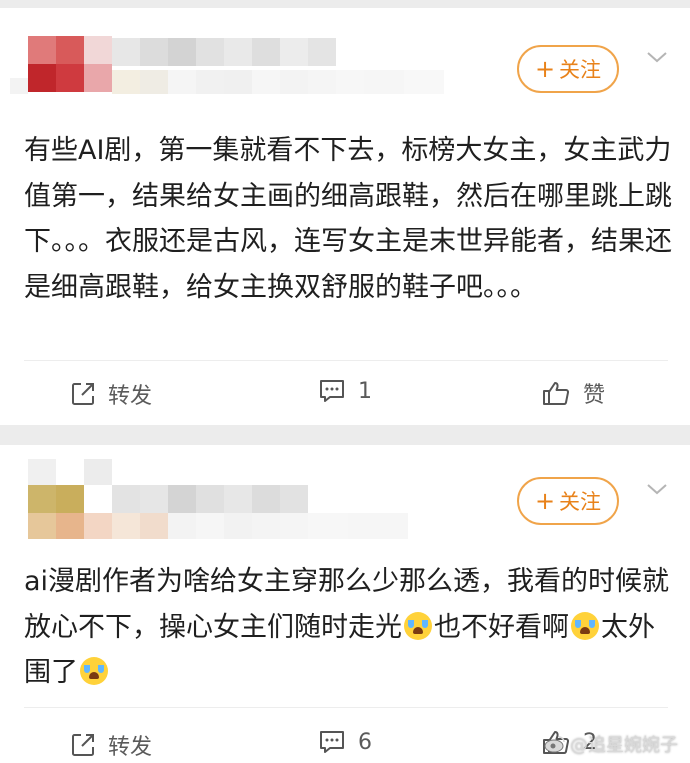 This screenshot has height=763, width=690. Describe the element at coordinates (345, 4) in the screenshot. I see `top-separator` at that location.